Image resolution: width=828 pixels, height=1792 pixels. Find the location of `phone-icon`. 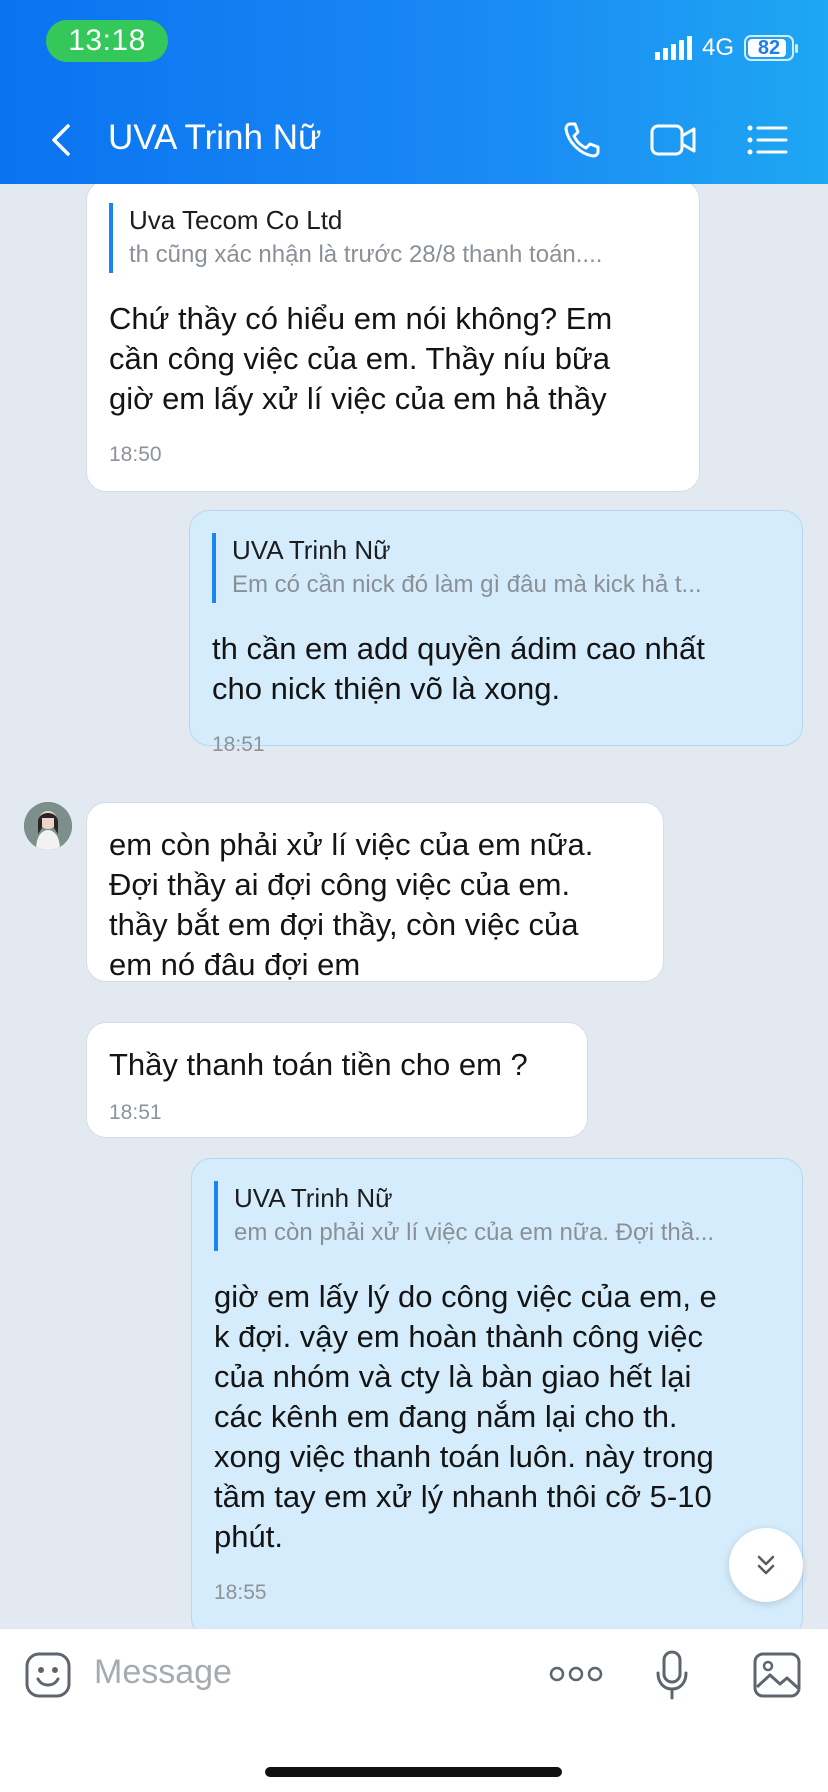

phone-icon is located at coordinates (584, 140).